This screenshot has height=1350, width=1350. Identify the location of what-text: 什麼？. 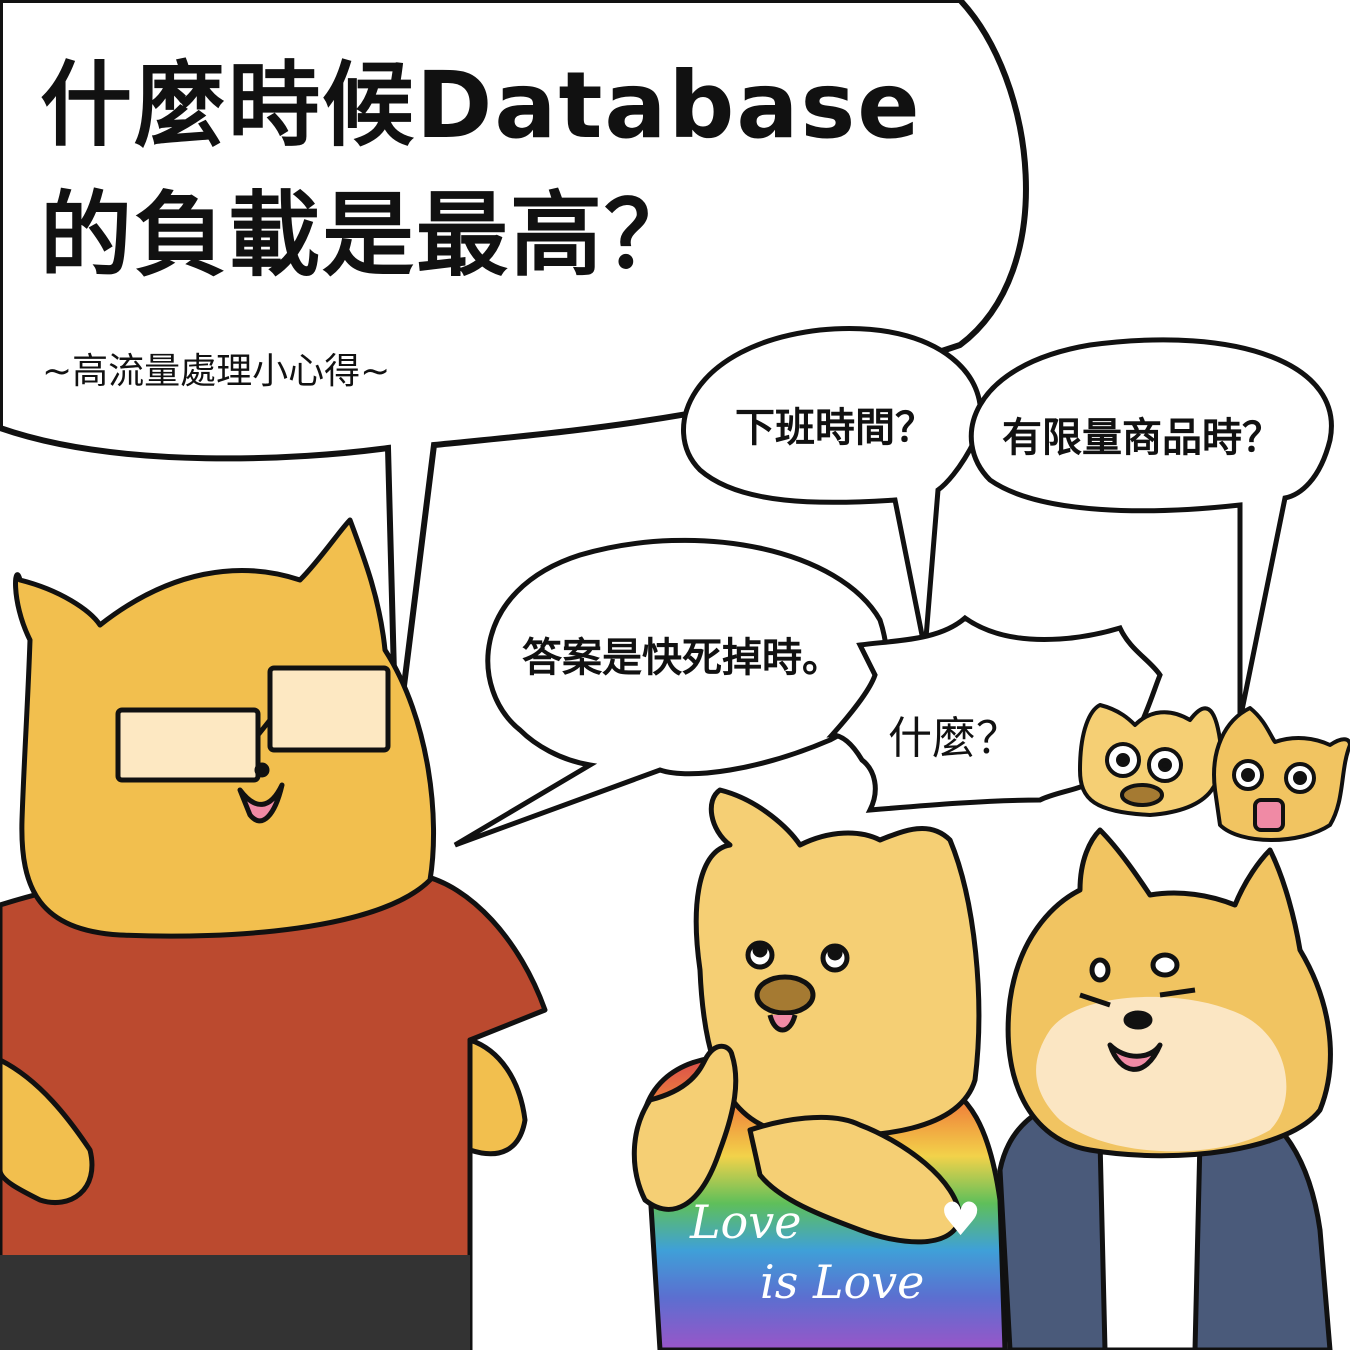
(954, 738).